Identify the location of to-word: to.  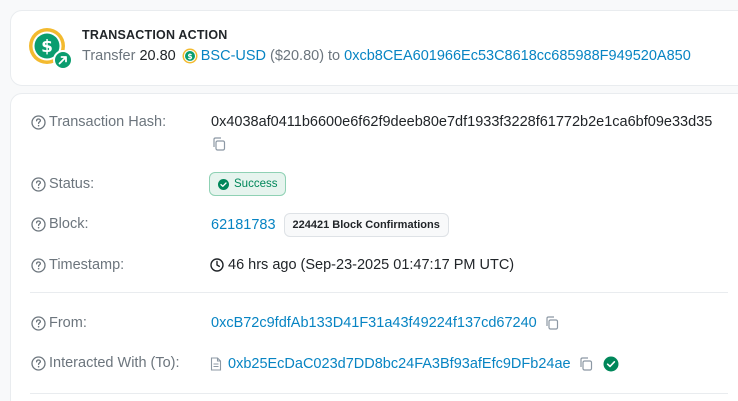
(334, 56).